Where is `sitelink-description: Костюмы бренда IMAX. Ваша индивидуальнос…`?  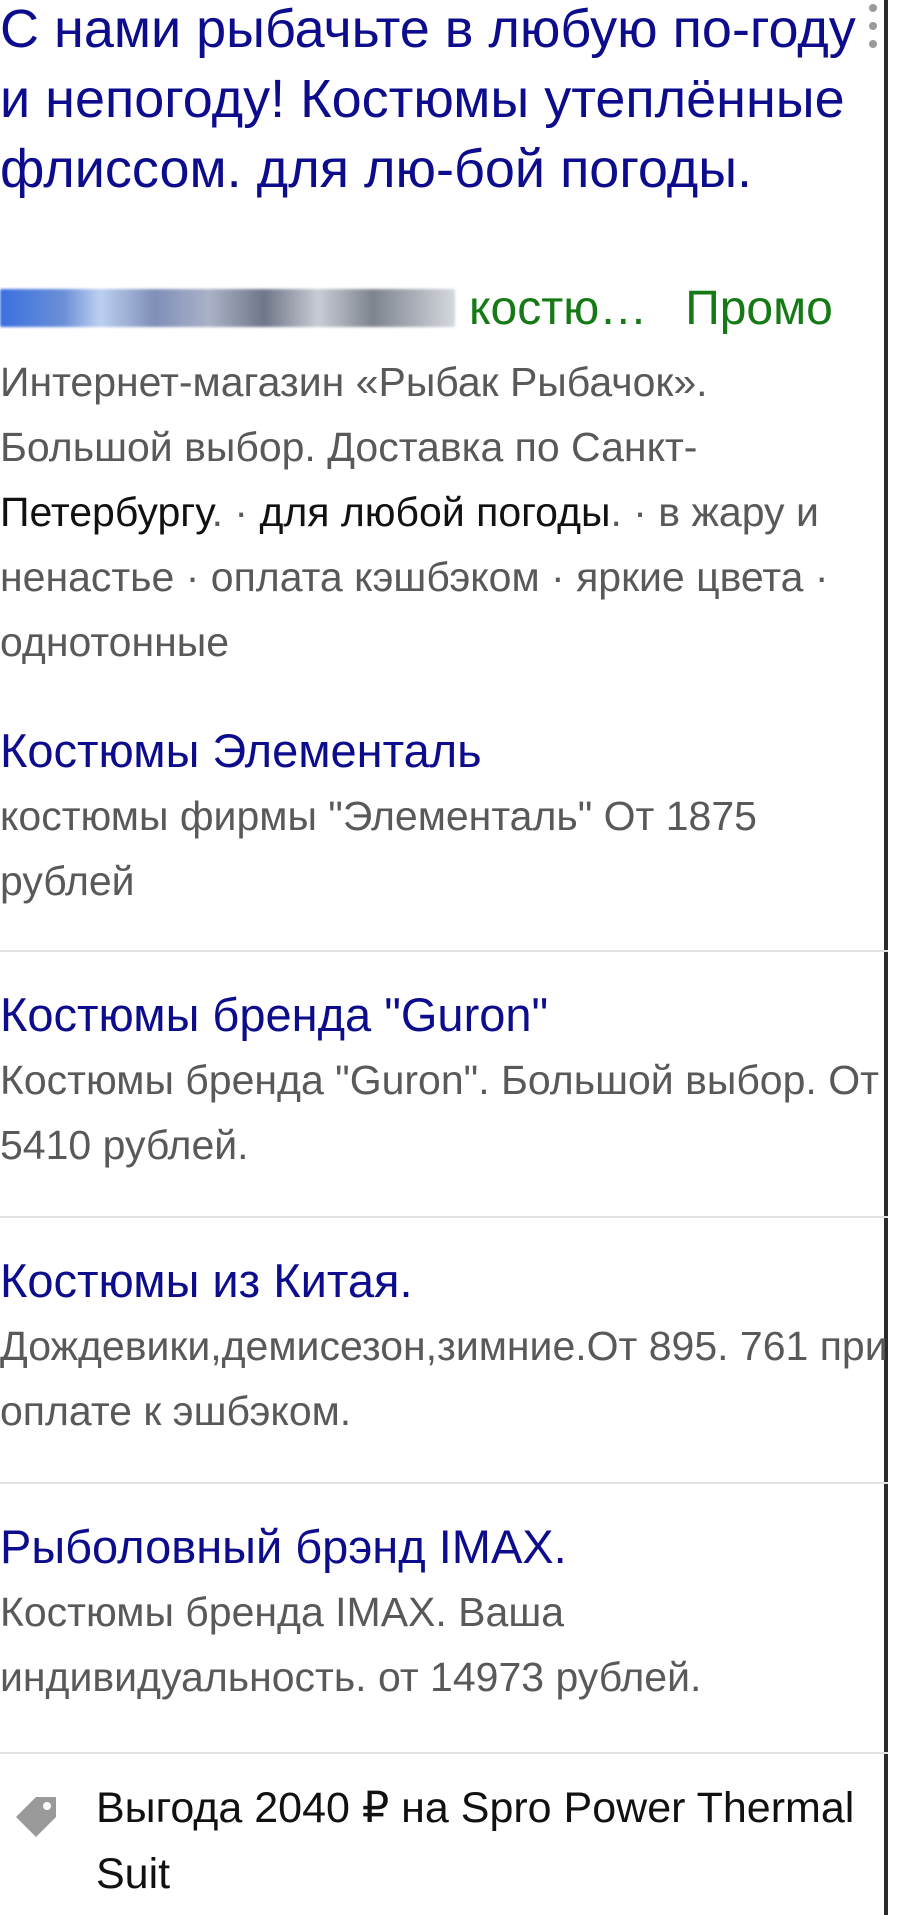 sitelink-description: Костюмы бренда IMAX. Ваша индивидуальнос… is located at coordinates (351, 1644).